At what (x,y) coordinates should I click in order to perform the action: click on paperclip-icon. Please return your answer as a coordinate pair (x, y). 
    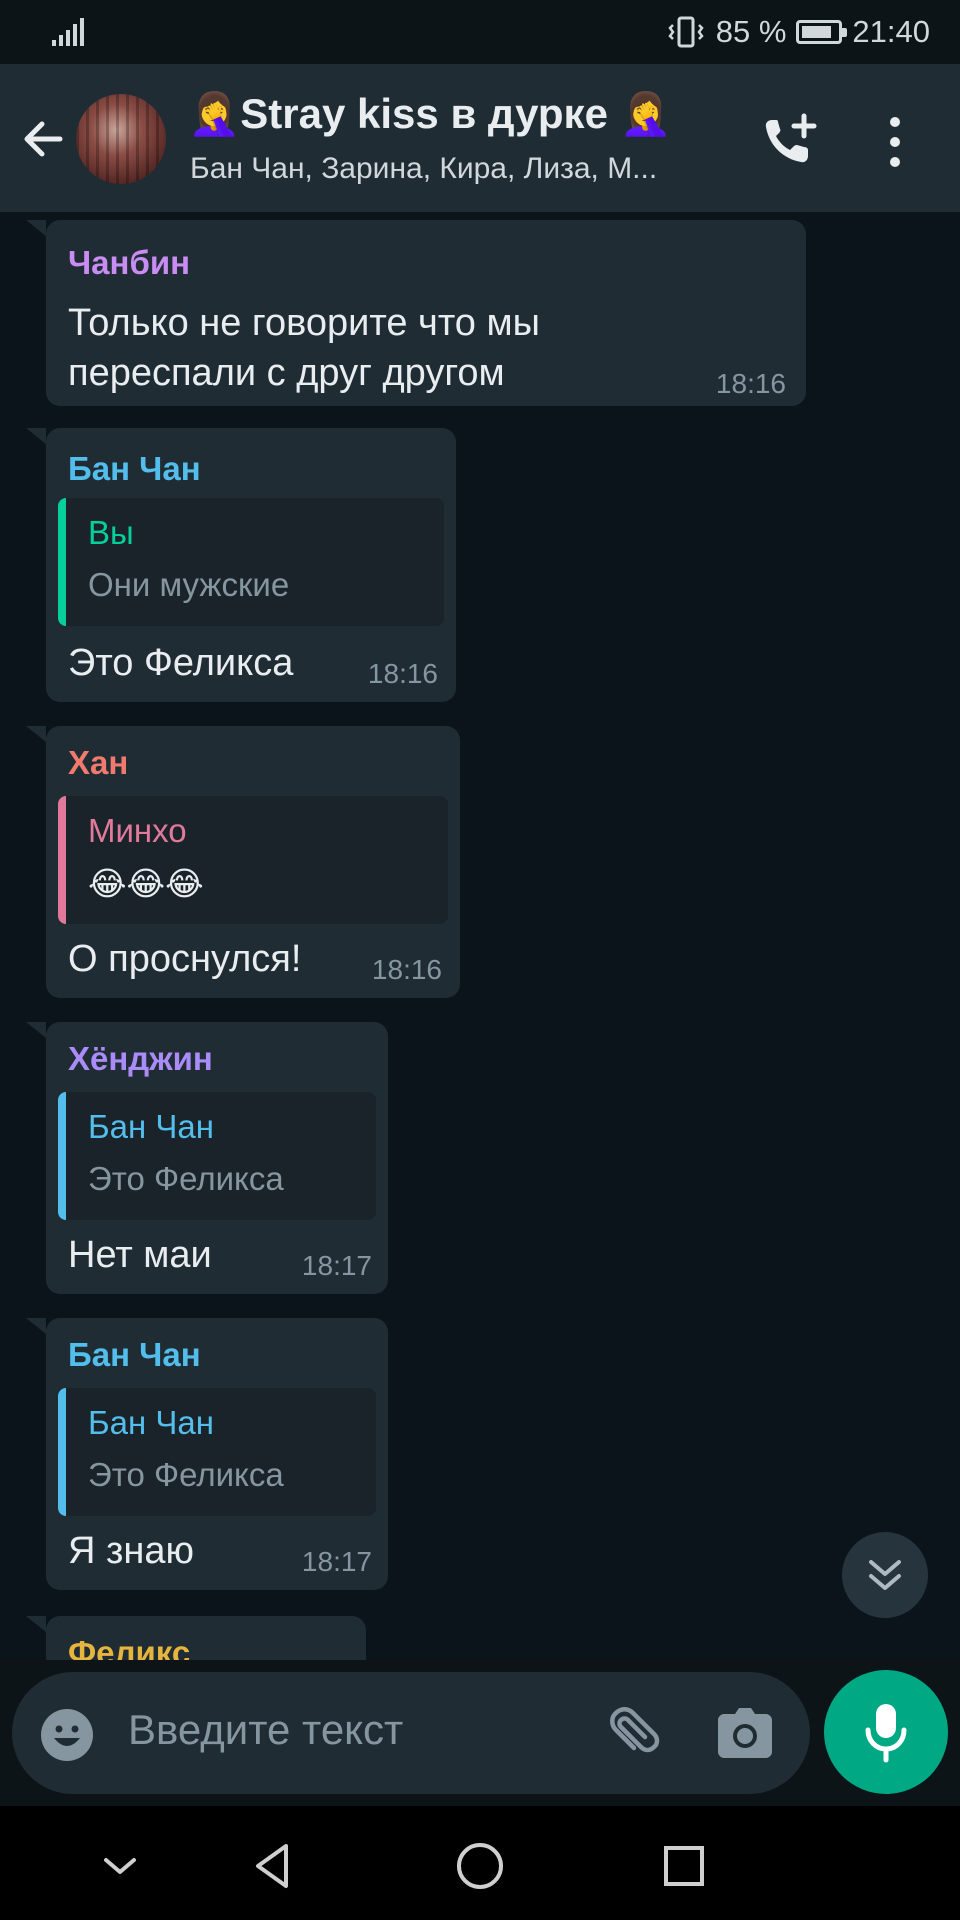
    Looking at the image, I should click on (630, 1734).